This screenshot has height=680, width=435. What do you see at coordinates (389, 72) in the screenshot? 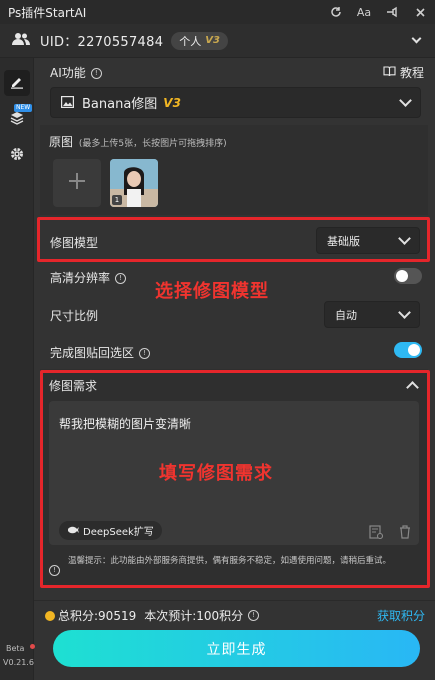
I see `book-icon` at bounding box center [389, 72].